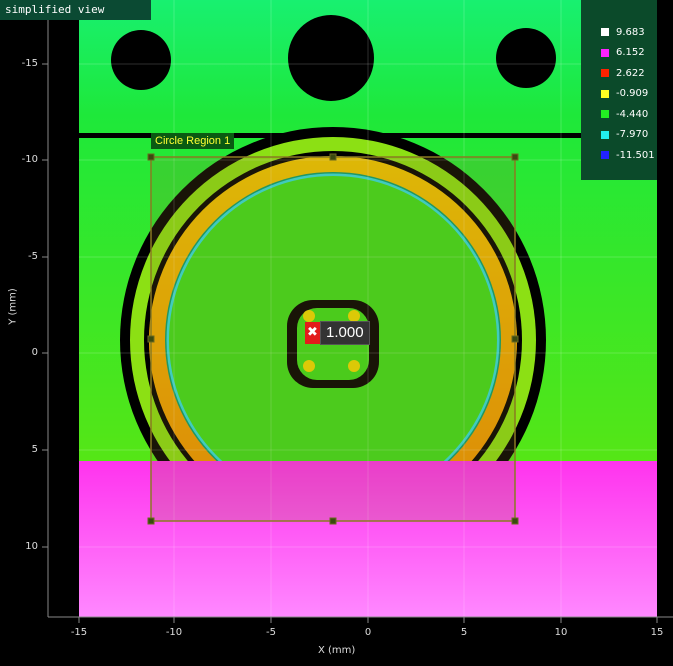 This screenshot has height=666, width=673. I want to click on legend-item: -0.909, so click(619, 94).